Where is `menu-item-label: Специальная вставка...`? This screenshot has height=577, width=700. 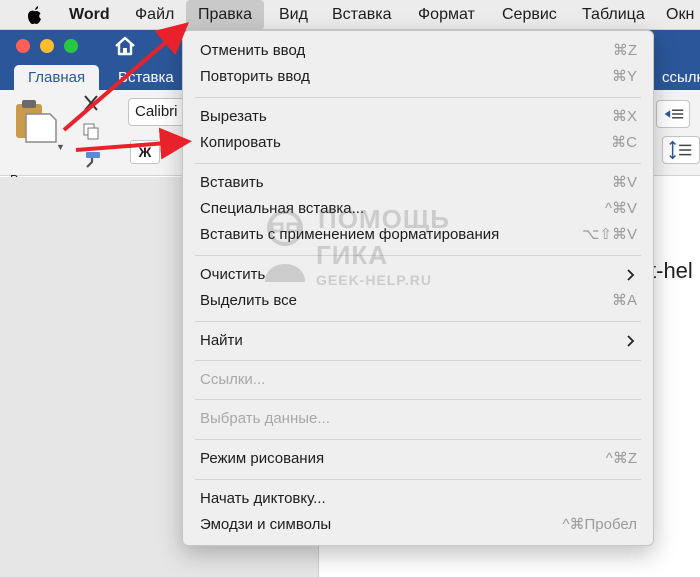
menu-item-label: Специальная вставка... is located at coordinates (282, 208).